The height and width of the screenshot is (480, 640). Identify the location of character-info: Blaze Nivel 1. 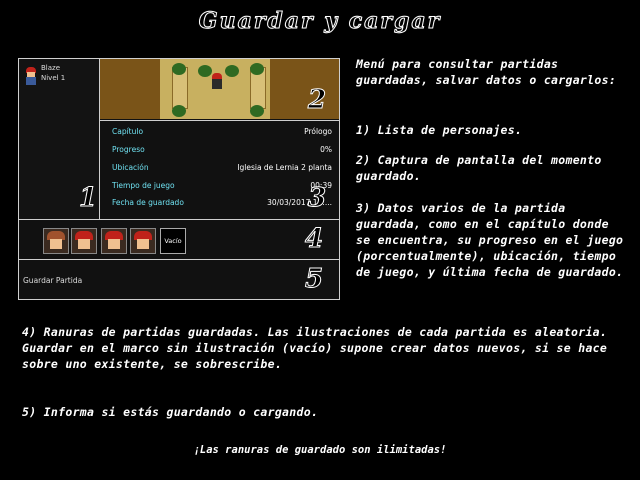
(53, 73).